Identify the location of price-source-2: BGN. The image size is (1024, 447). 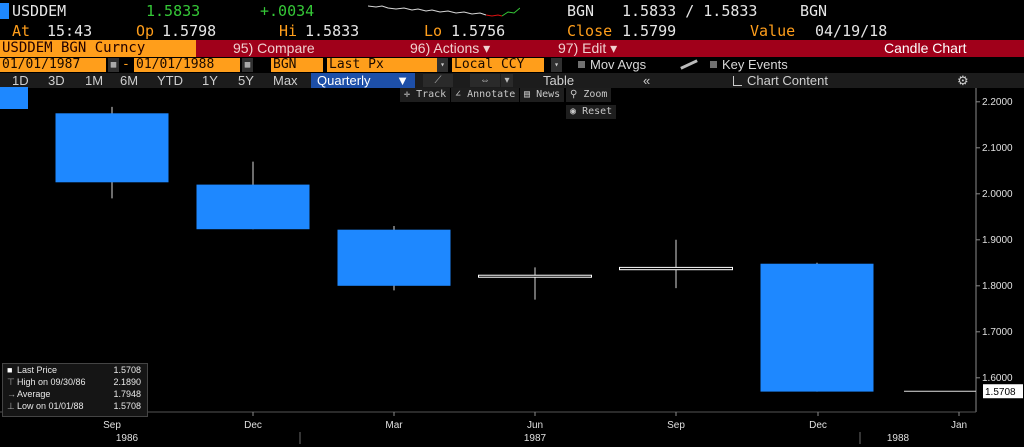
(814, 11).